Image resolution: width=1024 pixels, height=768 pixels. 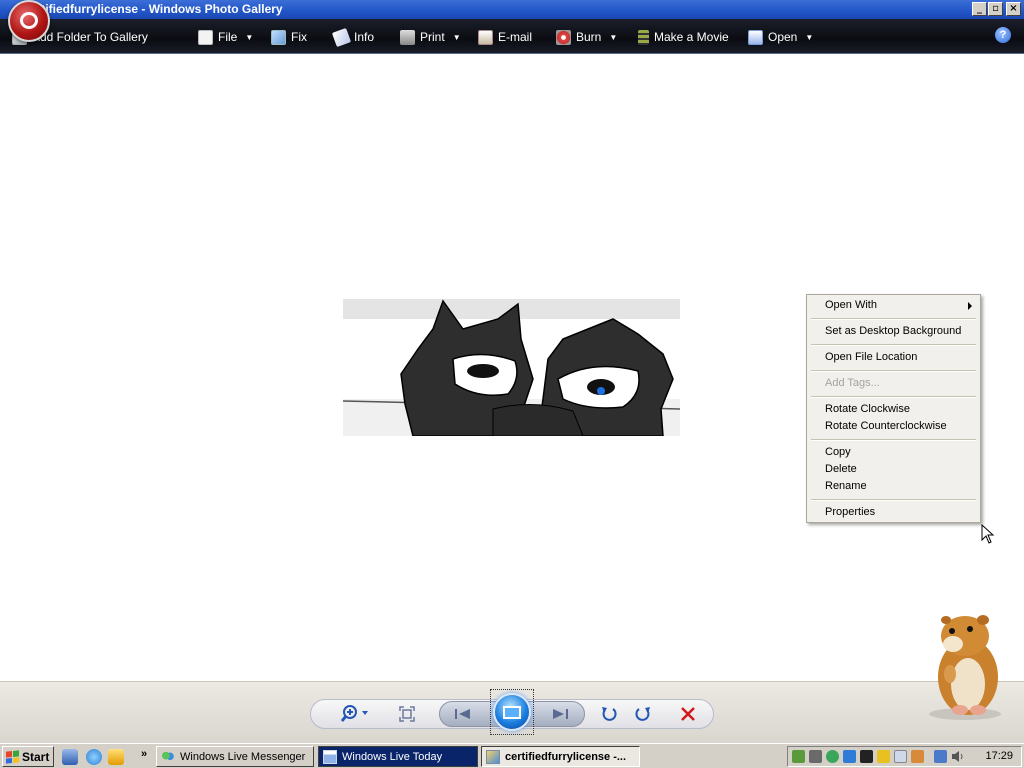 I want to click on menu-item-delete: Delete, so click(x=893, y=469).